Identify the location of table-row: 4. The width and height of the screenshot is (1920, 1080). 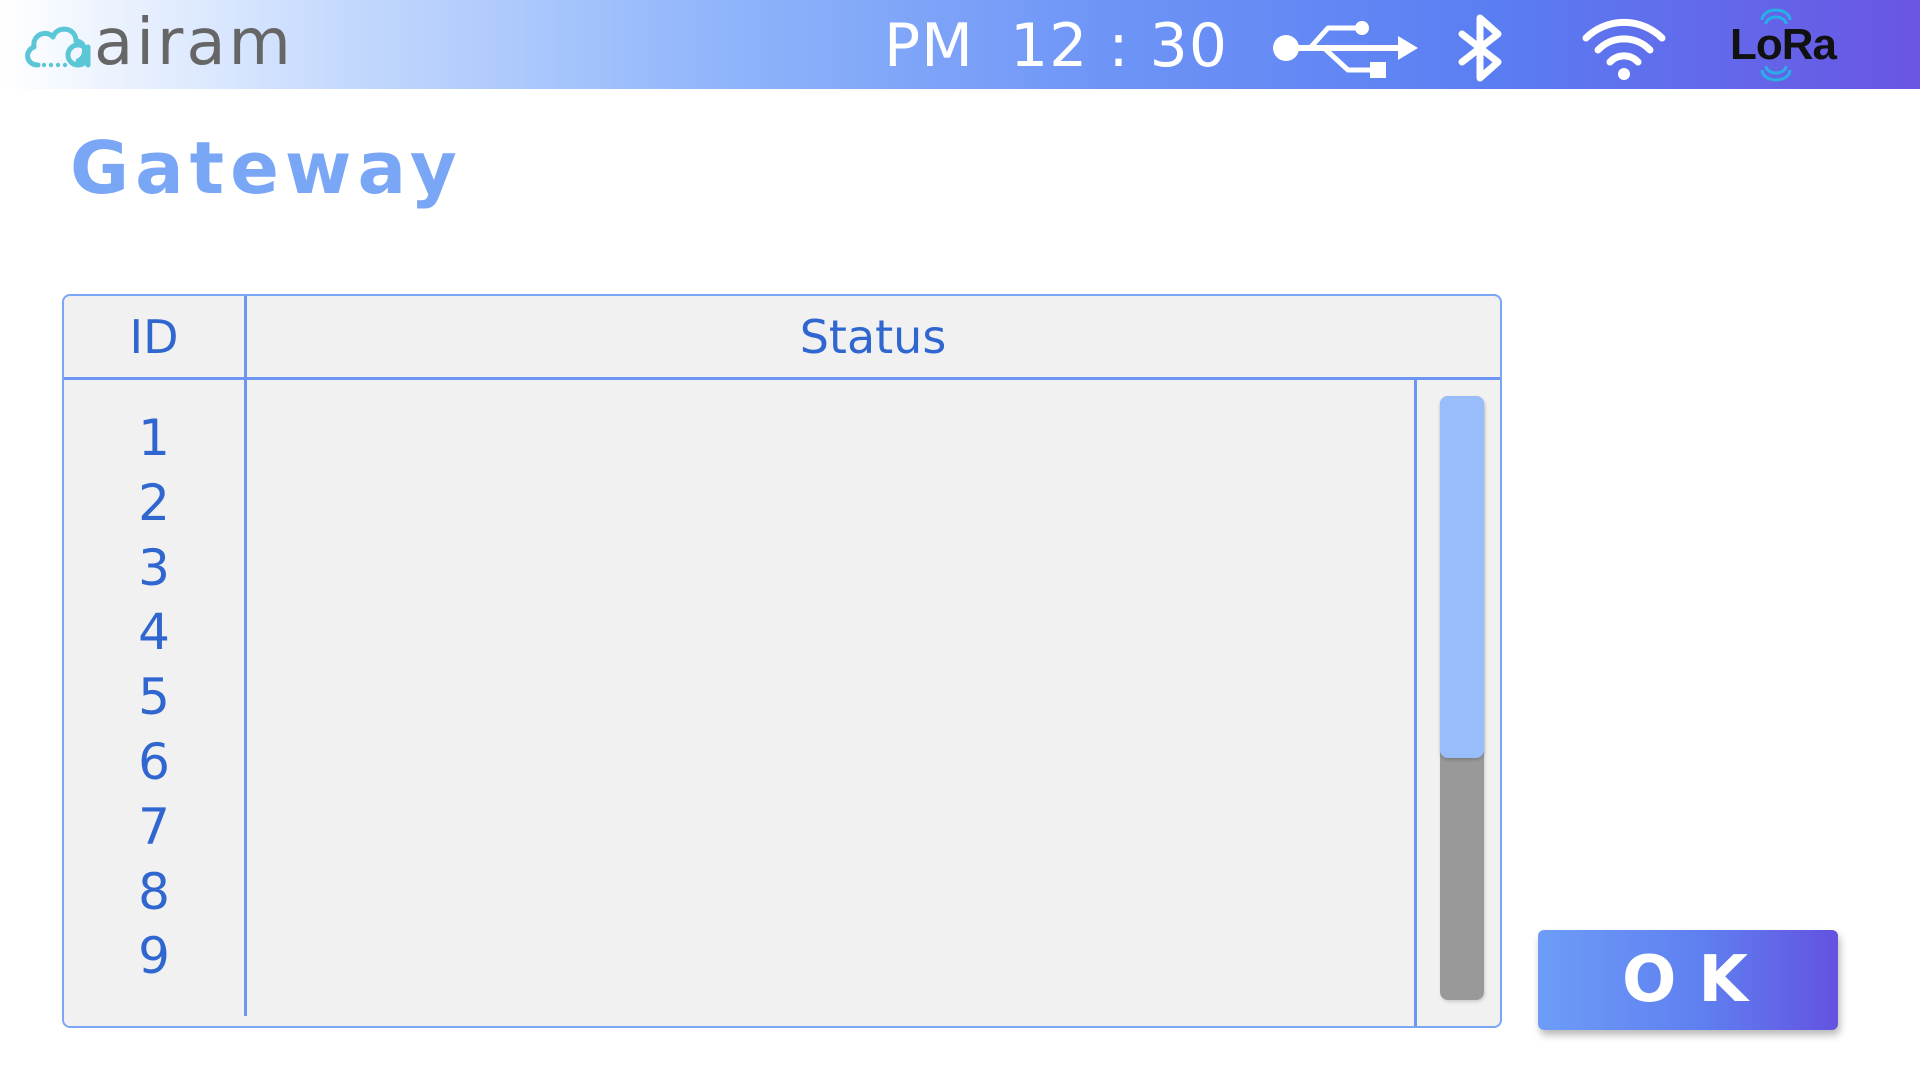
(154, 632).